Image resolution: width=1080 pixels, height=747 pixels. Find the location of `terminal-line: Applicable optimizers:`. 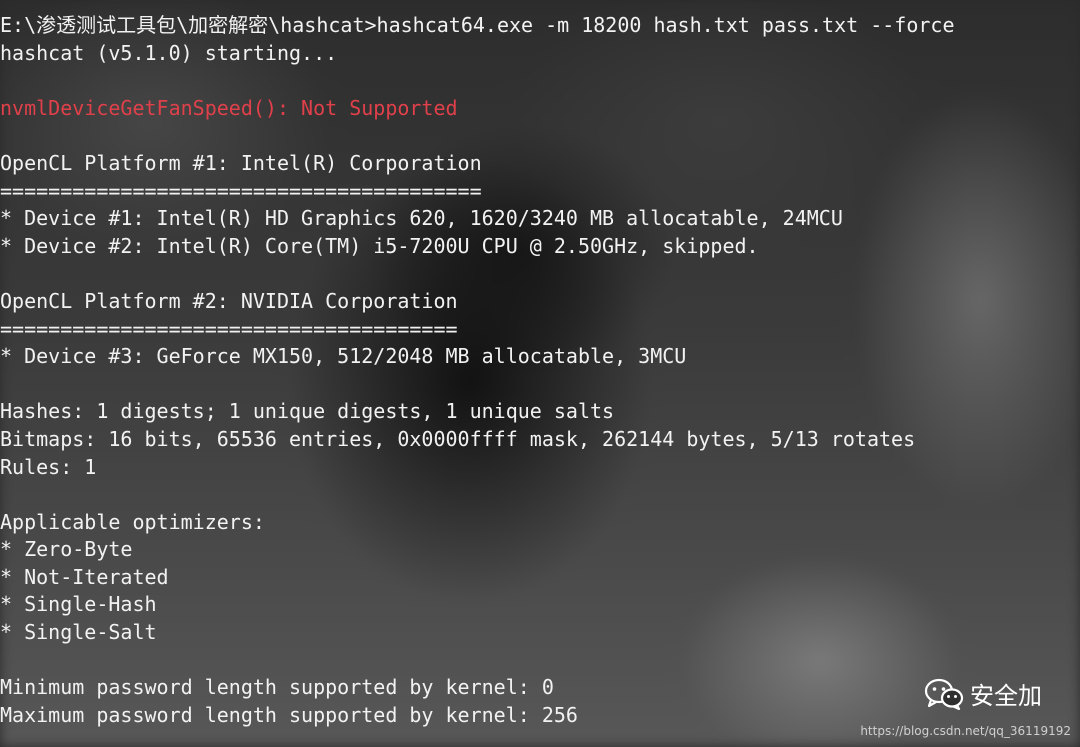

terminal-line: Applicable optimizers: is located at coordinates (132, 521).